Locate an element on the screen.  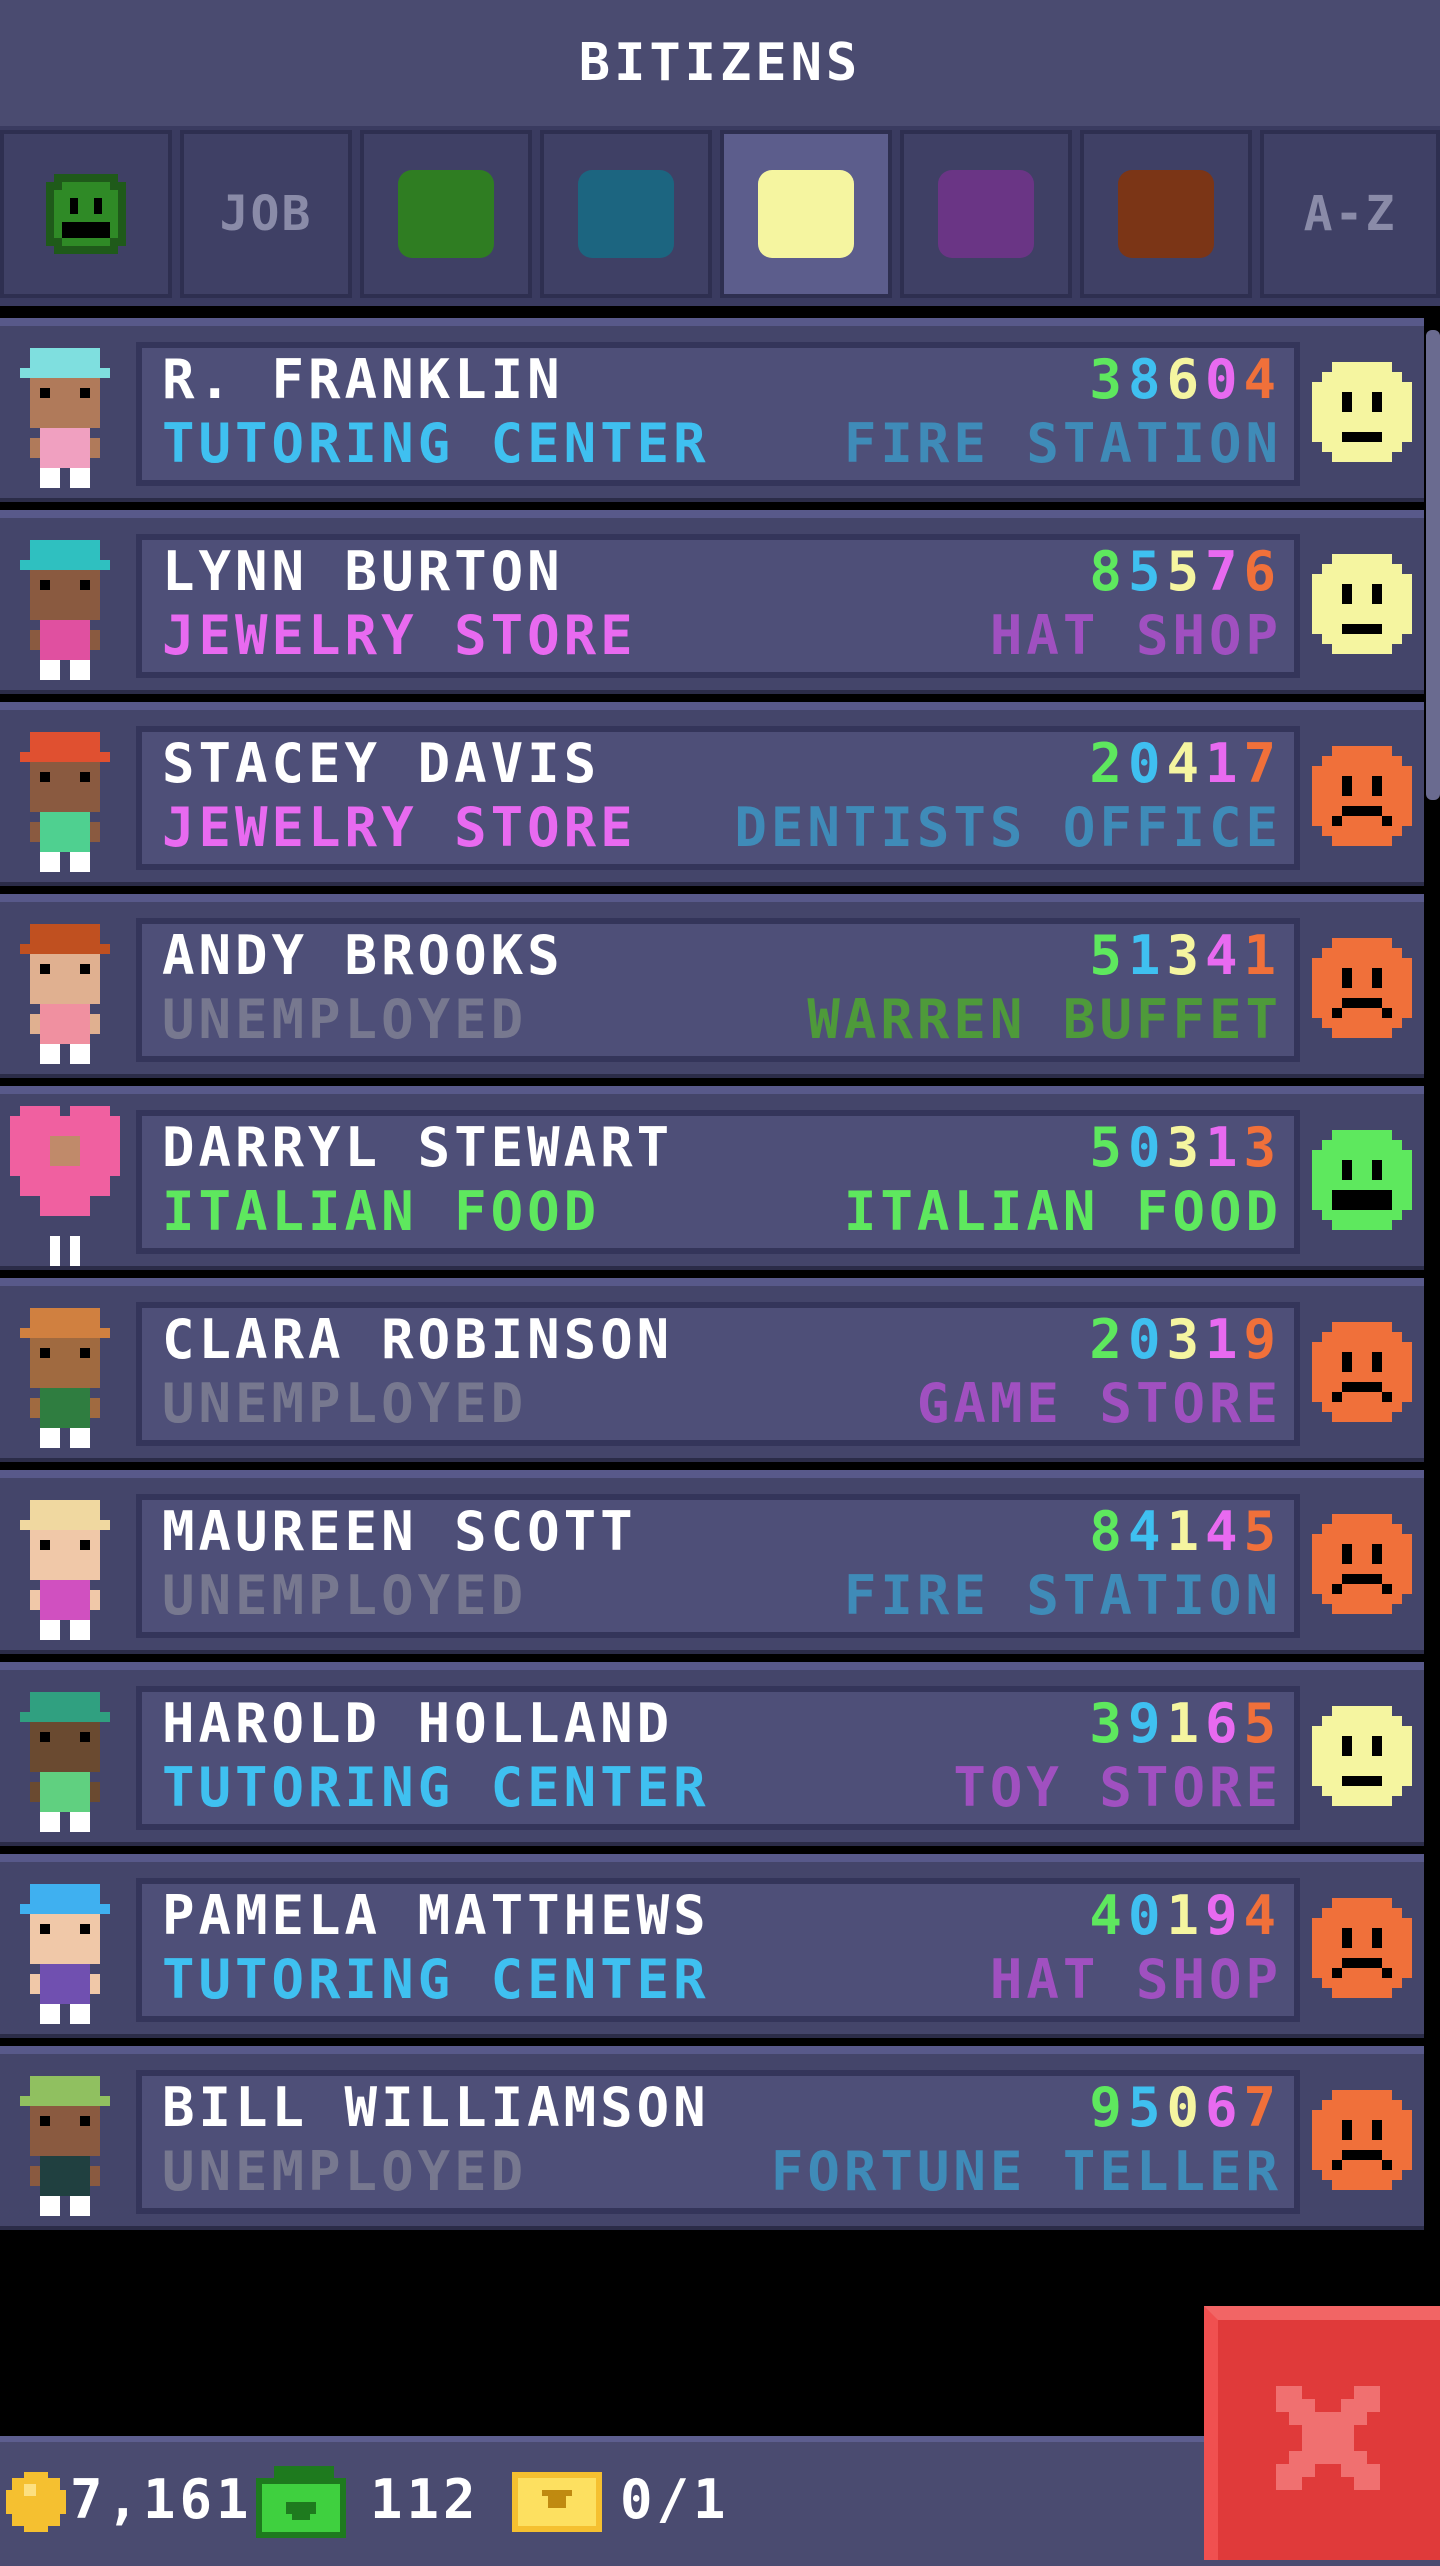
bitizen-skill-levels: 38604 is located at coordinates (1185, 379).